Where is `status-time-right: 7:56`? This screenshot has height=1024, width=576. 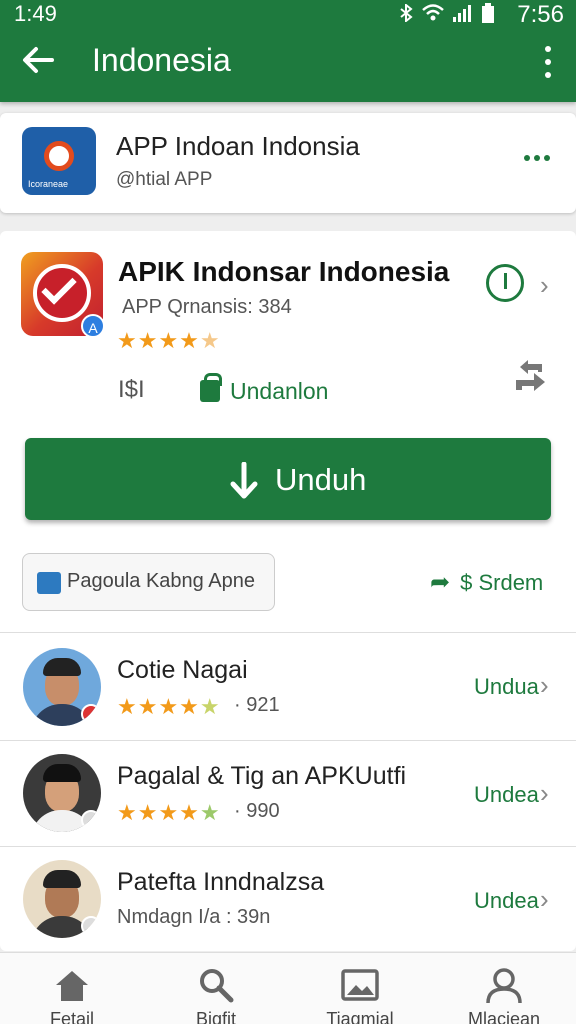
status-time-right: 7:56 is located at coordinates (540, 14).